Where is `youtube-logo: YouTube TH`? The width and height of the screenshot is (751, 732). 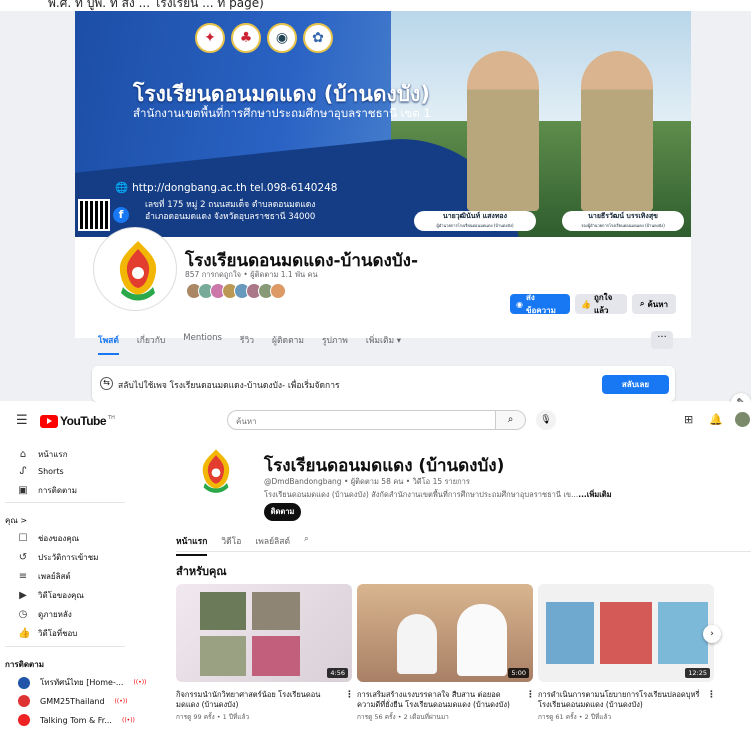
youtube-logo: YouTube TH is located at coordinates (77, 421).